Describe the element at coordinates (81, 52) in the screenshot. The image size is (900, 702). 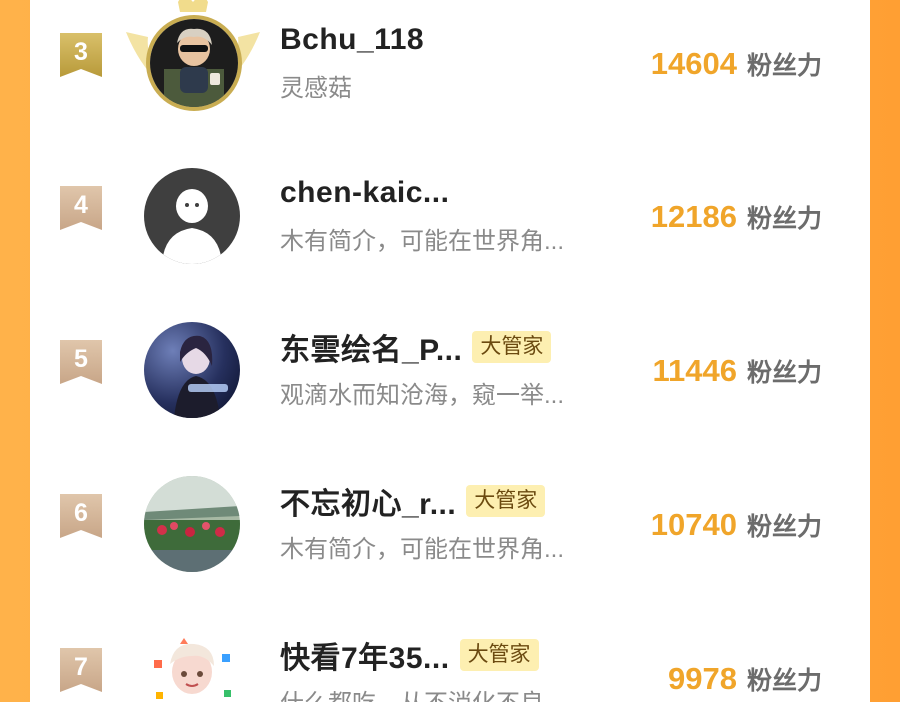
I see `rank-number: 3` at that location.